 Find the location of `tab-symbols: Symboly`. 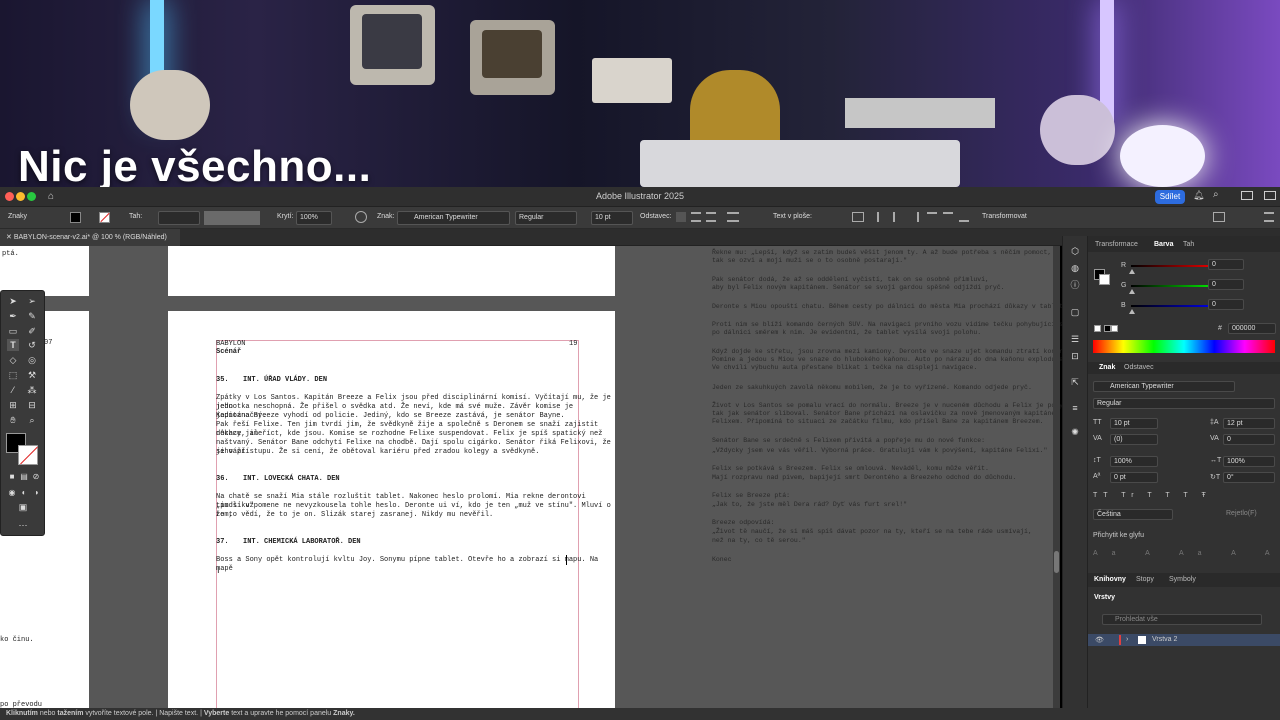

tab-symbols: Symboly is located at coordinates (1182, 579).